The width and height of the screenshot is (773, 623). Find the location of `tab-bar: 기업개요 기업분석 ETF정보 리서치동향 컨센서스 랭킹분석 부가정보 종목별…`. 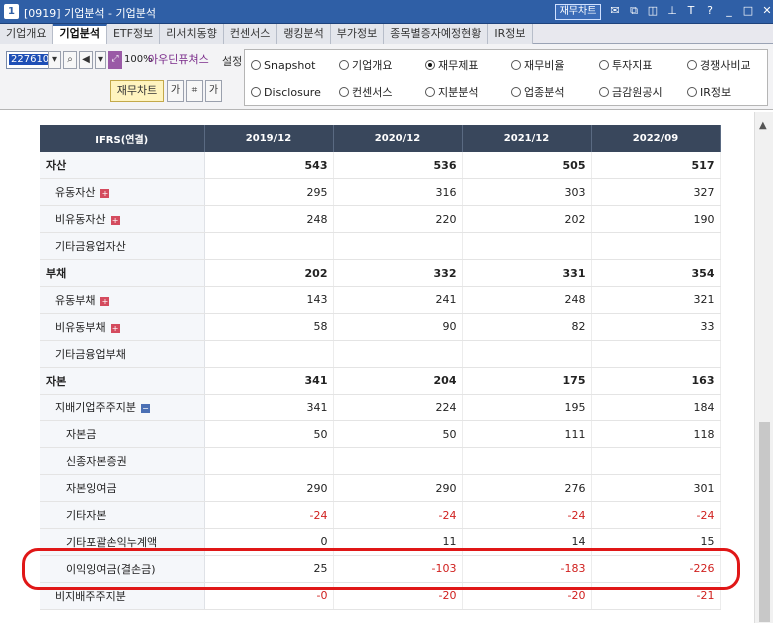

tab-bar: 기업개요 기업분석 ETF정보 리서치동향 컨센서스 랭킹분석 부가정보 종목별… is located at coordinates (386, 34).